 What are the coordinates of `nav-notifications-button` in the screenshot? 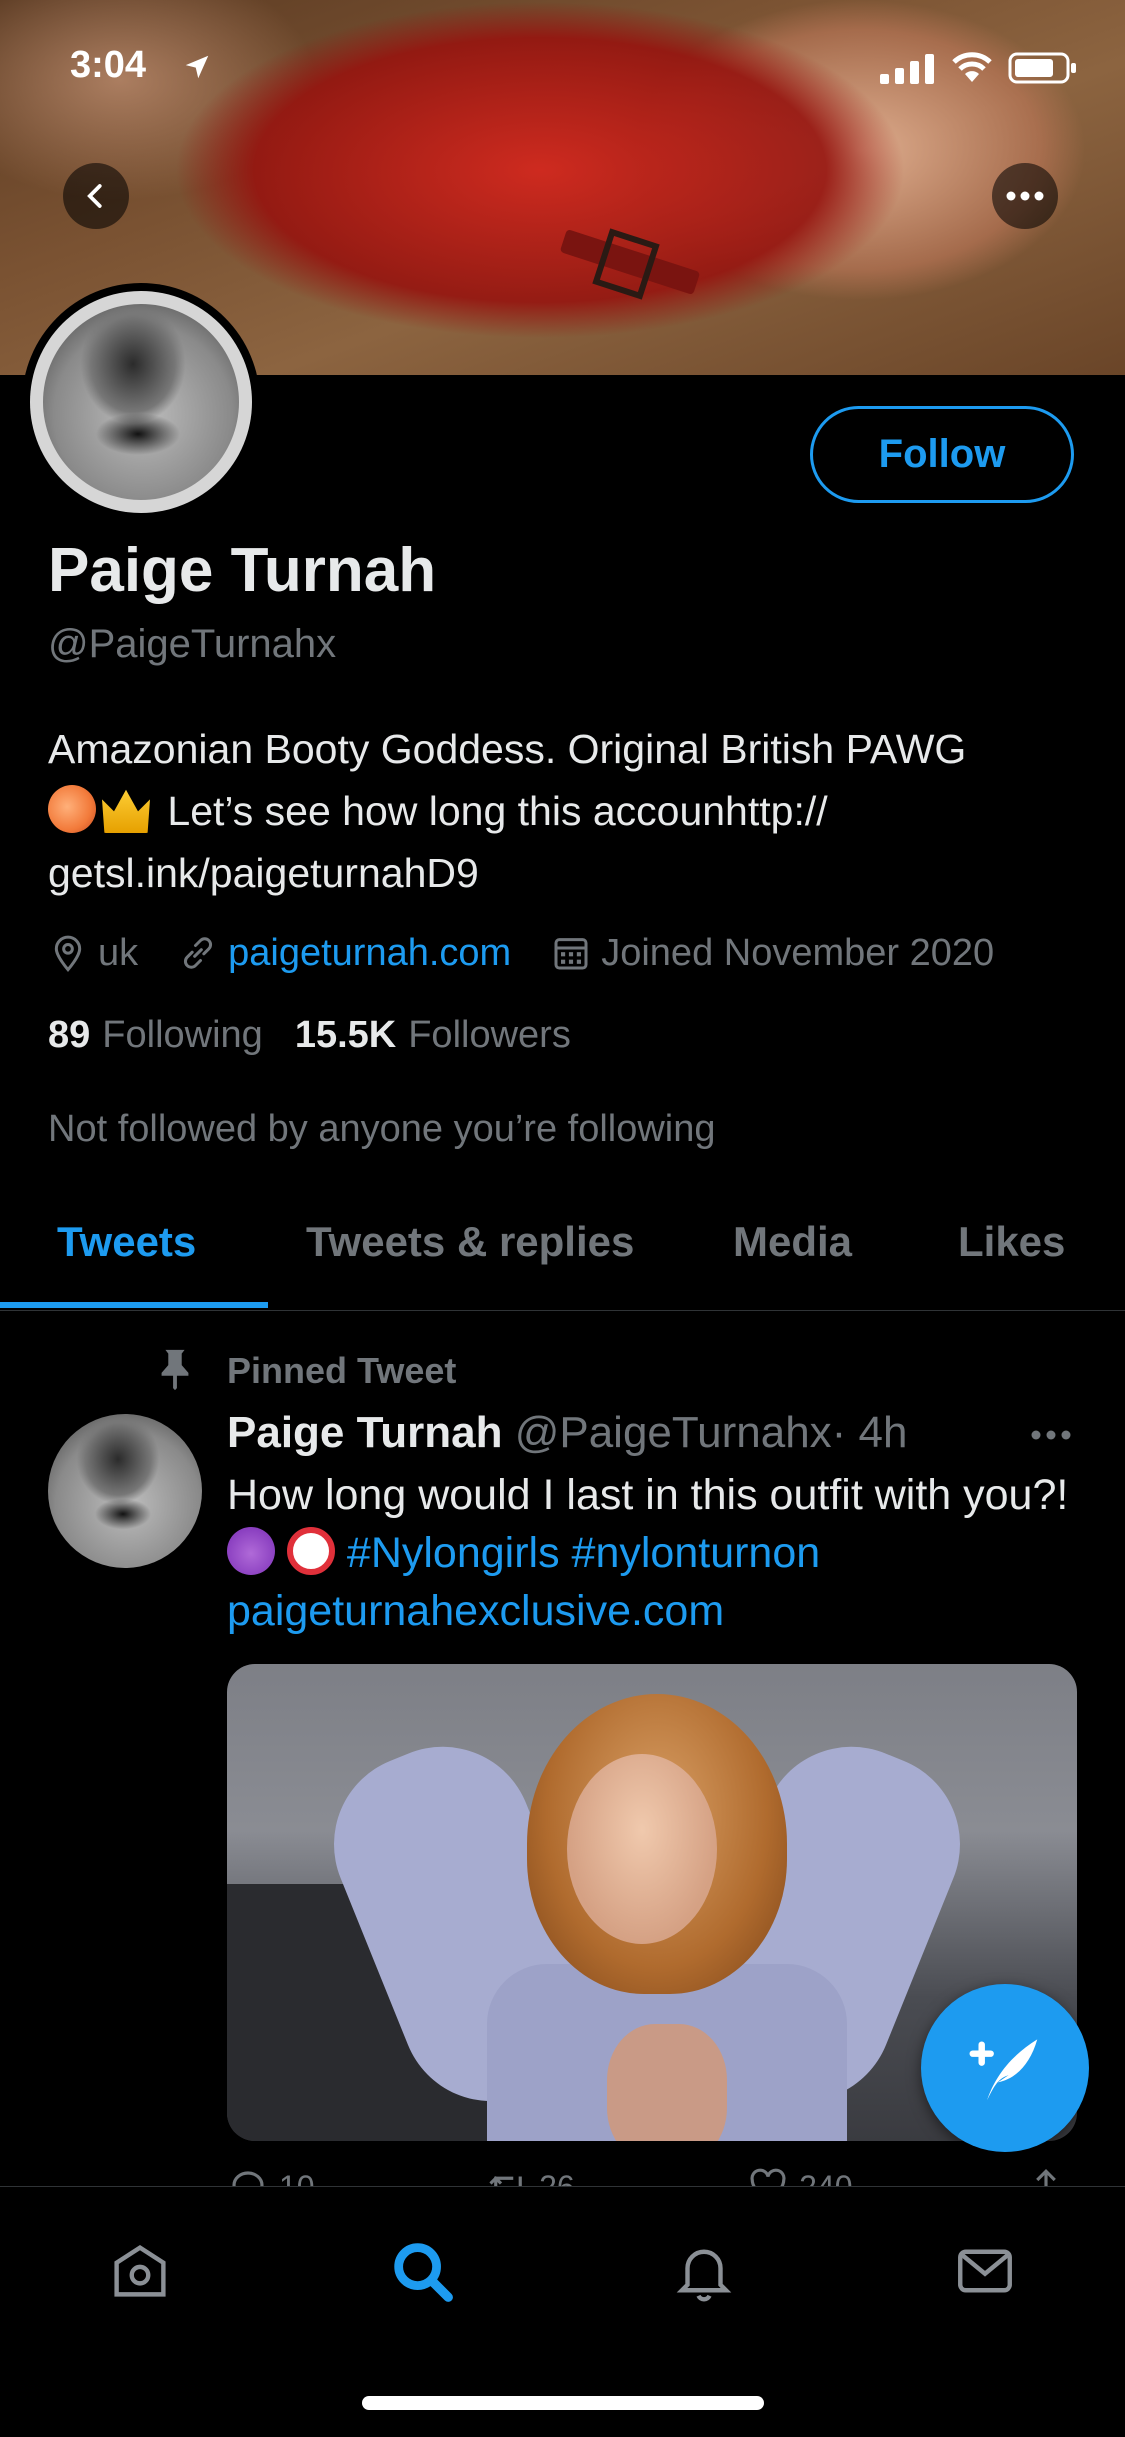 It's located at (704, 2271).